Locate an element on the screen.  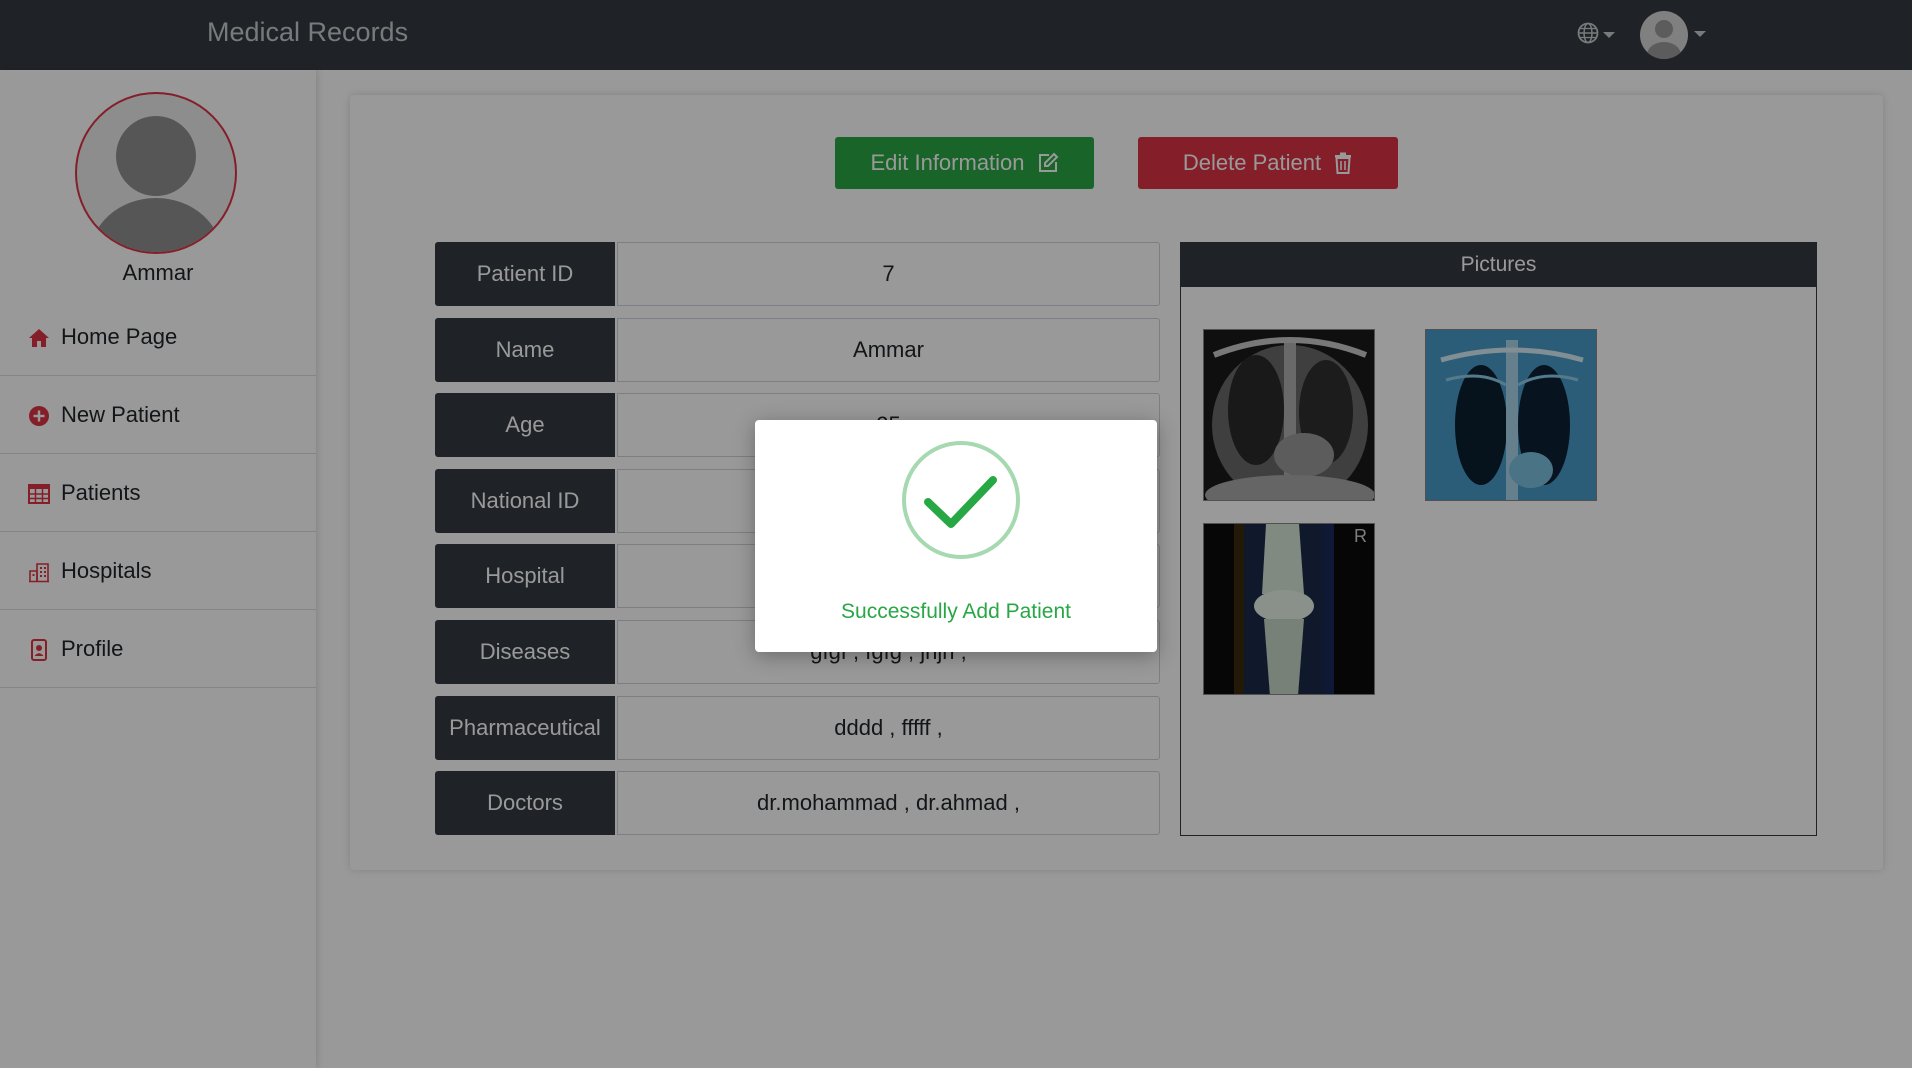
check-circle-icon is located at coordinates (961, 500).